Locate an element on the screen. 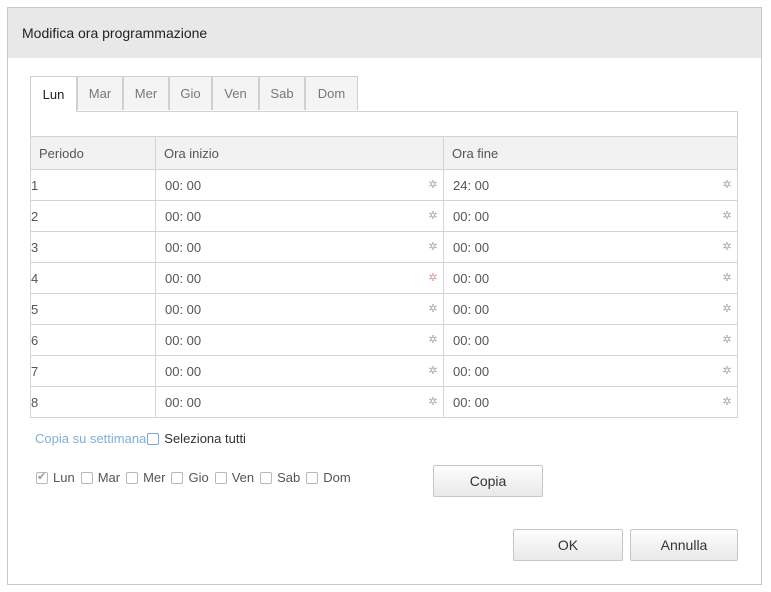  tab-sab: Sab is located at coordinates (282, 93).